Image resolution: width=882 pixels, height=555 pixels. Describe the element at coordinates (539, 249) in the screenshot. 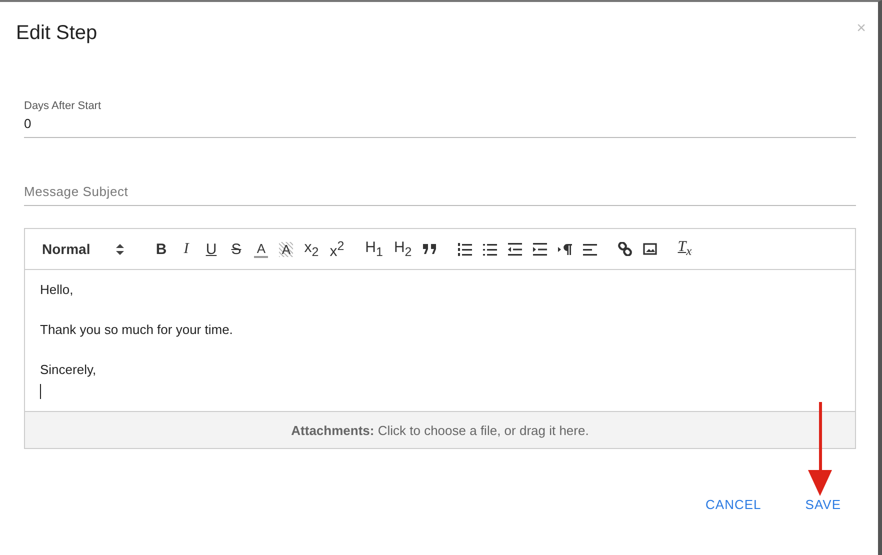

I see `indent-icon` at that location.